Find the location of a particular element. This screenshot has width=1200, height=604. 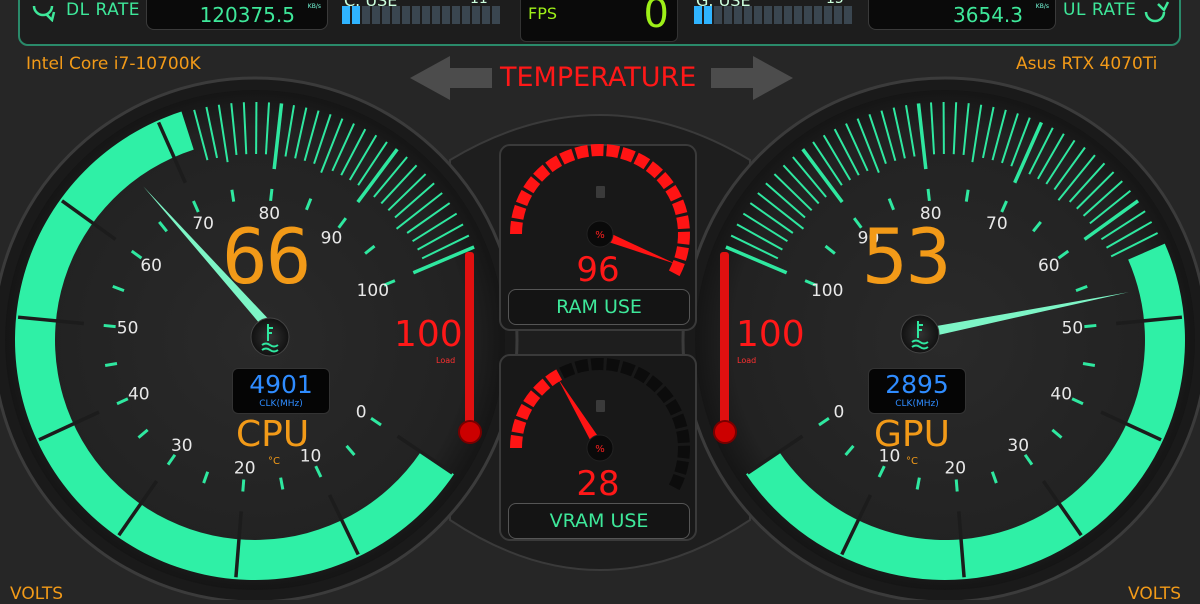

gpu-load-label: Load is located at coordinates (746, 360).